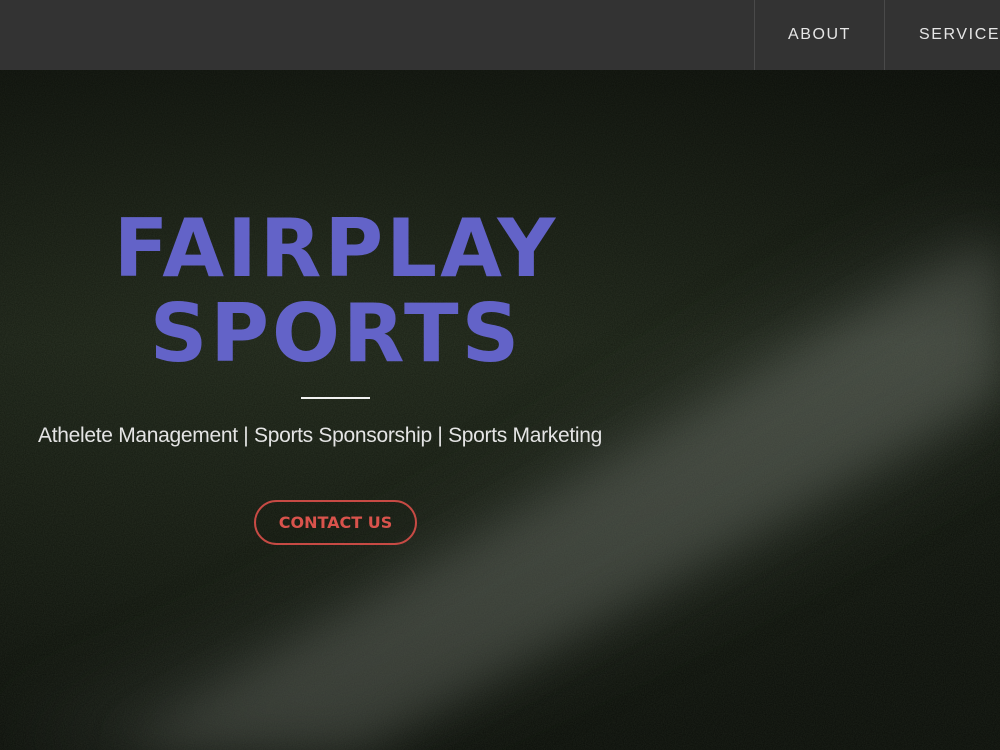 The image size is (1000, 750). Describe the element at coordinates (336, 333) in the screenshot. I see `hero-title-line-2: SPORTS` at that location.